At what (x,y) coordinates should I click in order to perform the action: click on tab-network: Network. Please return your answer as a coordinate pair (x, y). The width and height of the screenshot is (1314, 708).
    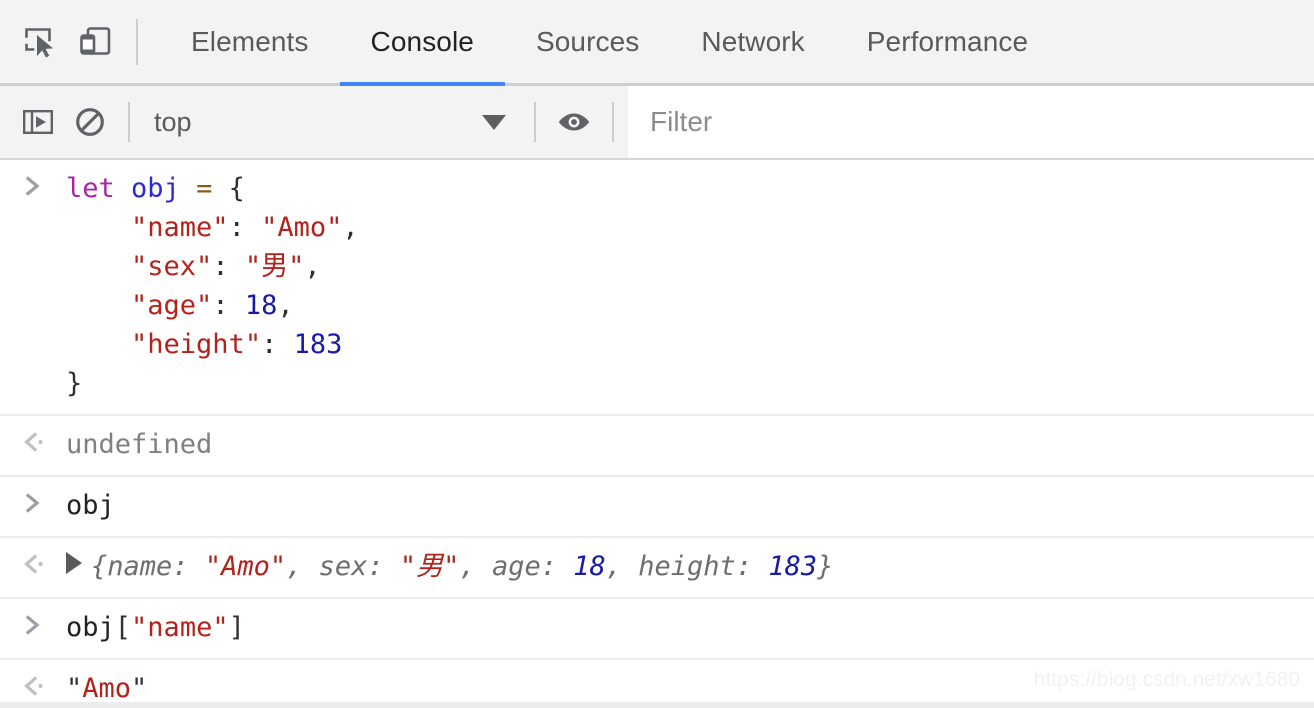
    Looking at the image, I should click on (752, 41).